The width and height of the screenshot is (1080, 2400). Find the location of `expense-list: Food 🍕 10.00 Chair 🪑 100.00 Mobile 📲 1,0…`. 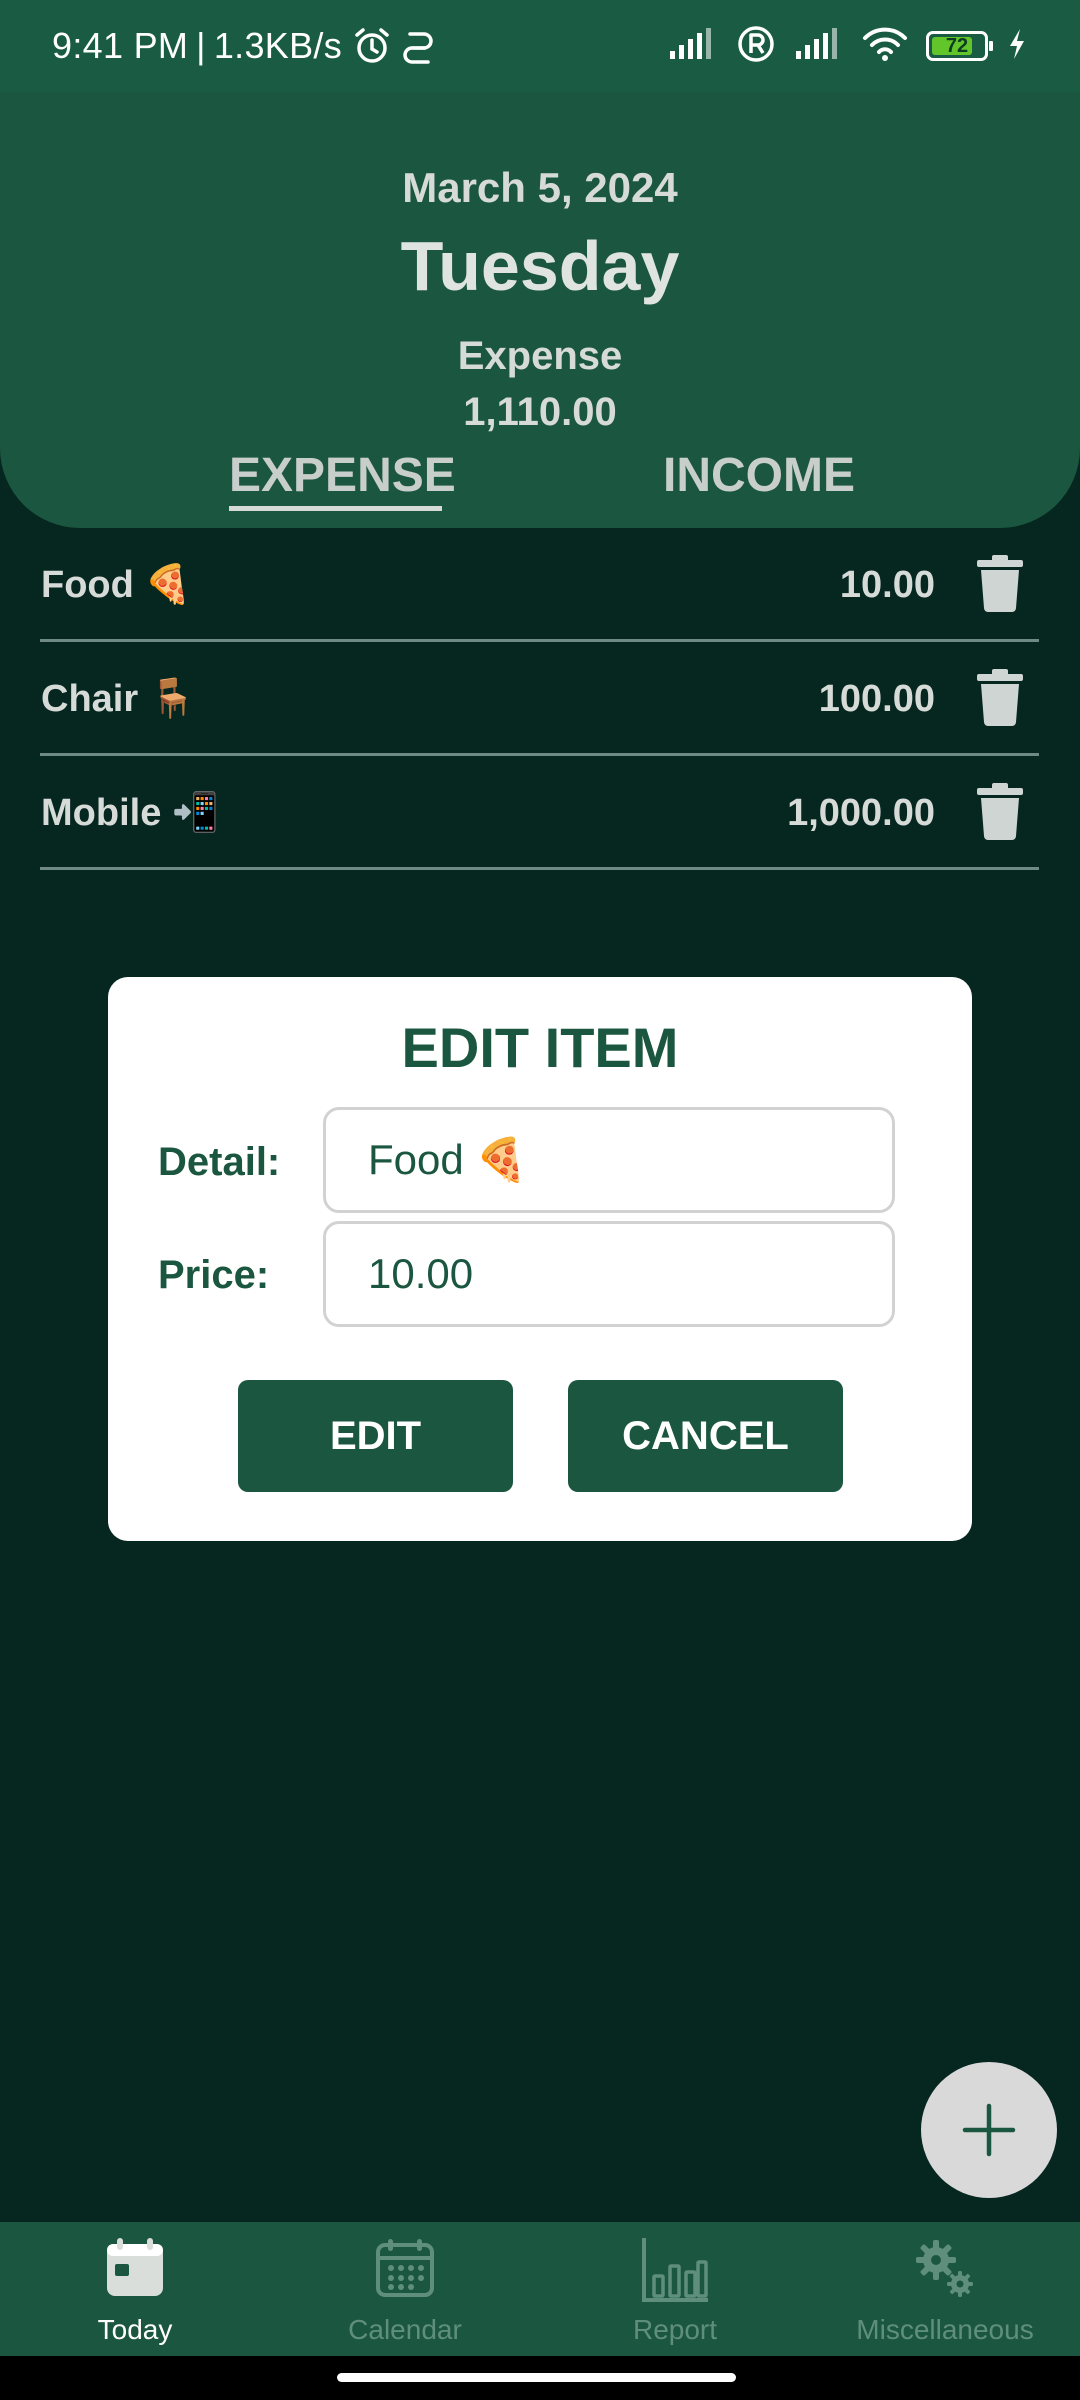

expense-list: Food 🍕 10.00 Chair 🪑 100.00 Mobile 📲 1,0… is located at coordinates (539, 699).